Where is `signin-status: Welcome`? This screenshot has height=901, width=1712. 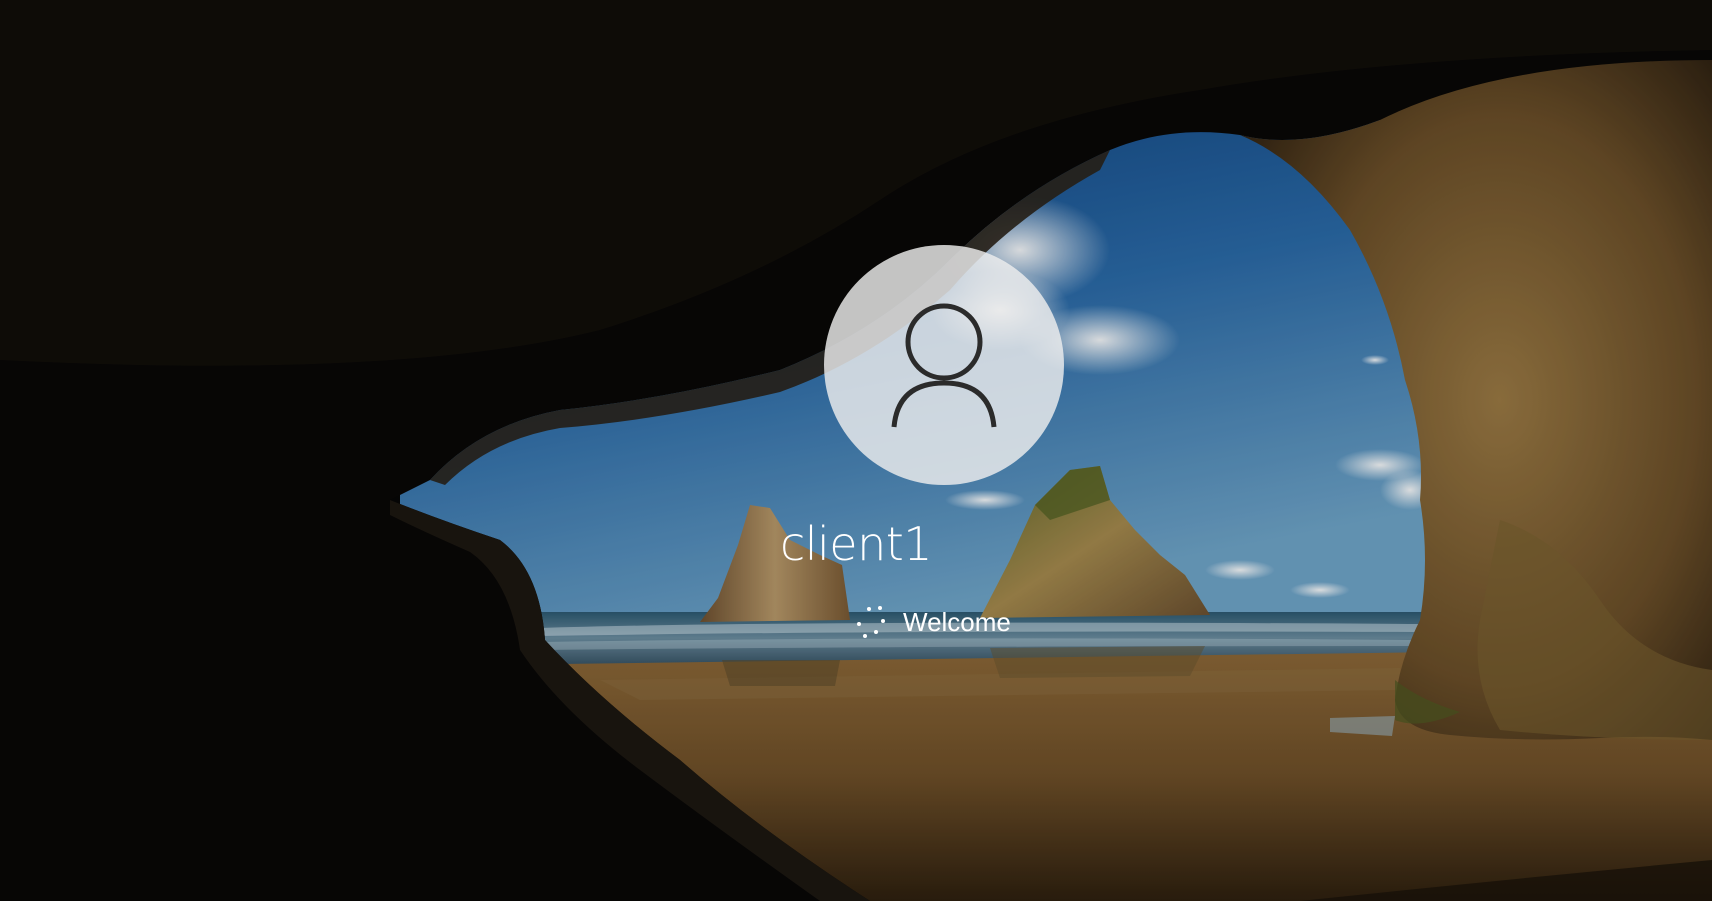
signin-status: Welcome is located at coordinates (933, 622).